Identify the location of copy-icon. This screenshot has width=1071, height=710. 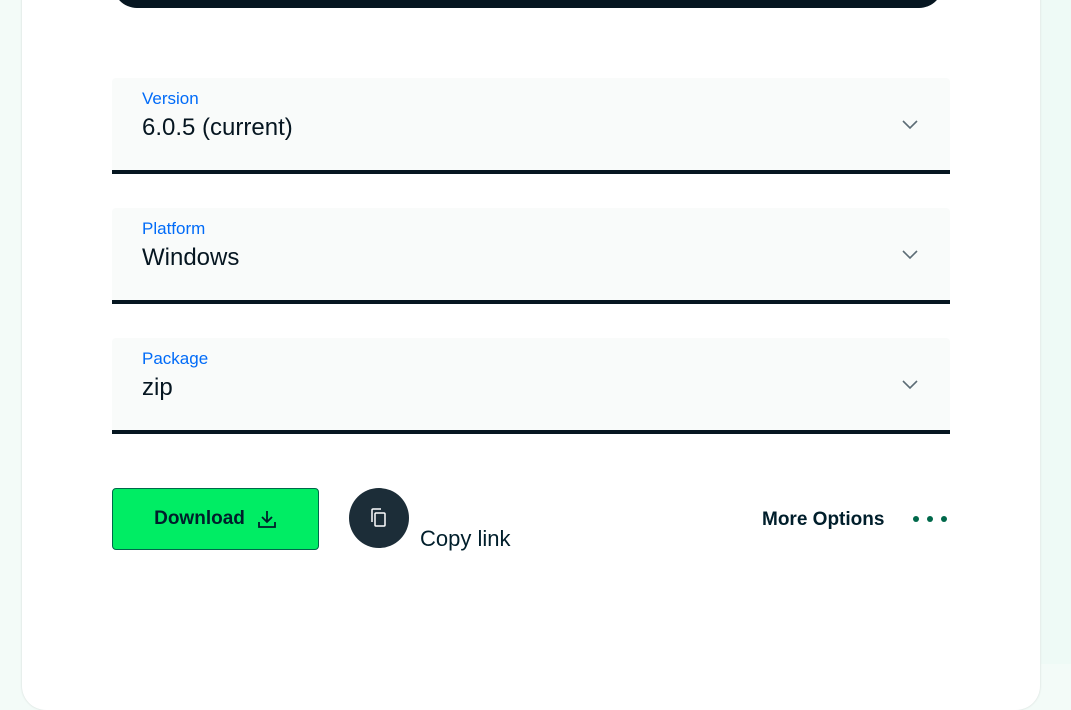
(378, 517).